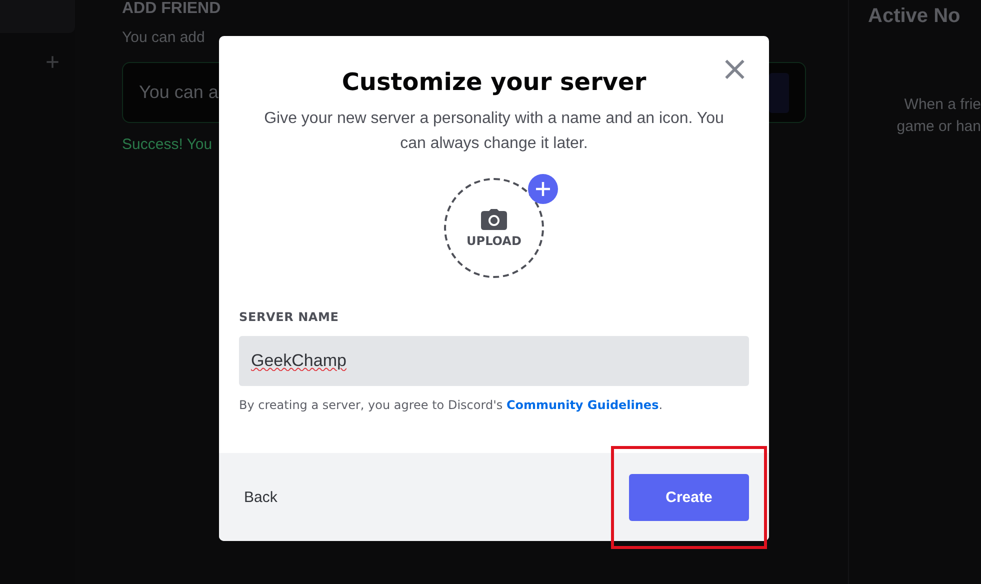 The image size is (981, 584). Describe the element at coordinates (915, 16) in the screenshot. I see `panel-title: Active No` at that location.